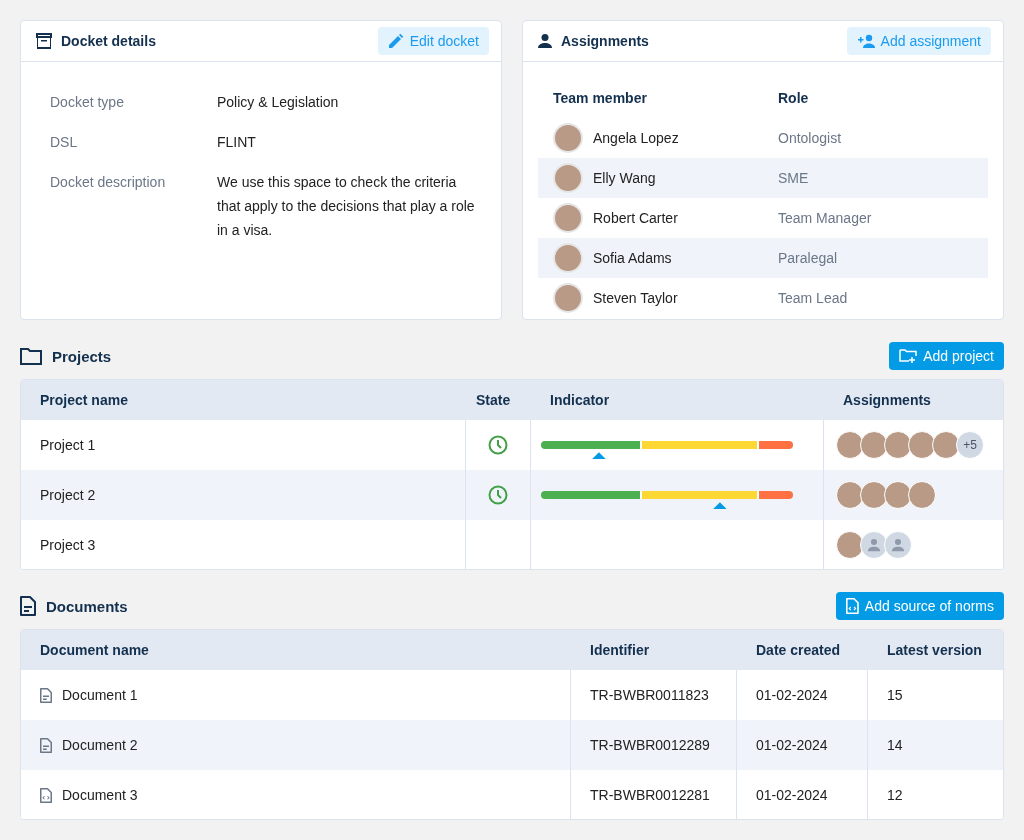 This screenshot has width=1024, height=840. Describe the element at coordinates (100, 745) in the screenshot. I see `document-name: Document 2` at that location.